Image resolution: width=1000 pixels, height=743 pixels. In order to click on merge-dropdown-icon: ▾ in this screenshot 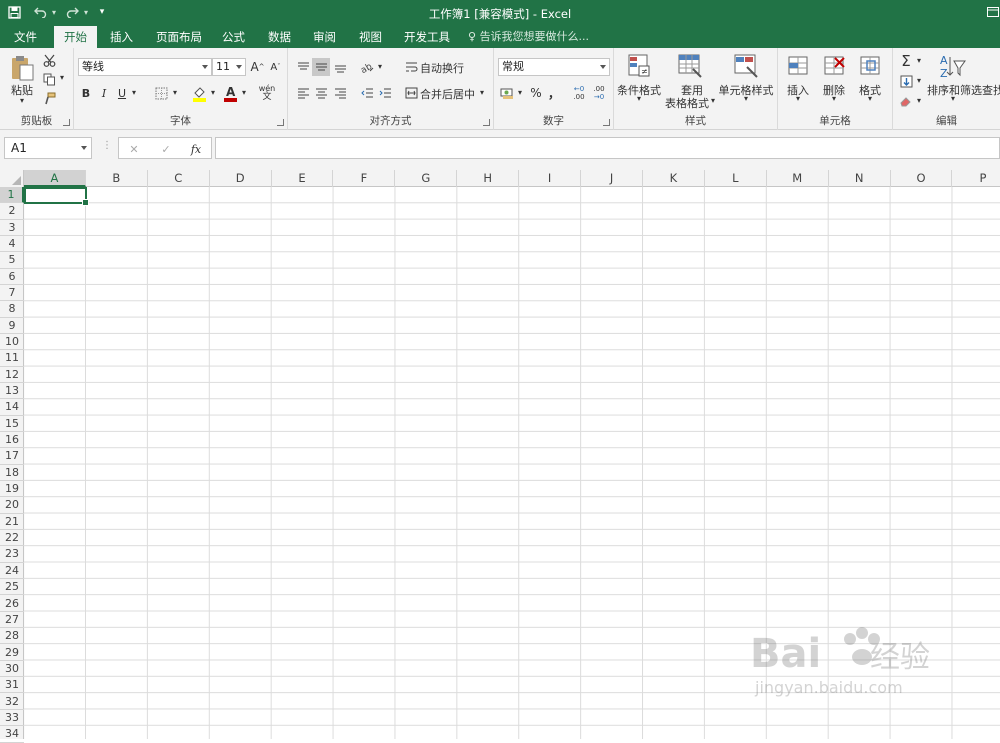, I will do `click(482, 92)`.